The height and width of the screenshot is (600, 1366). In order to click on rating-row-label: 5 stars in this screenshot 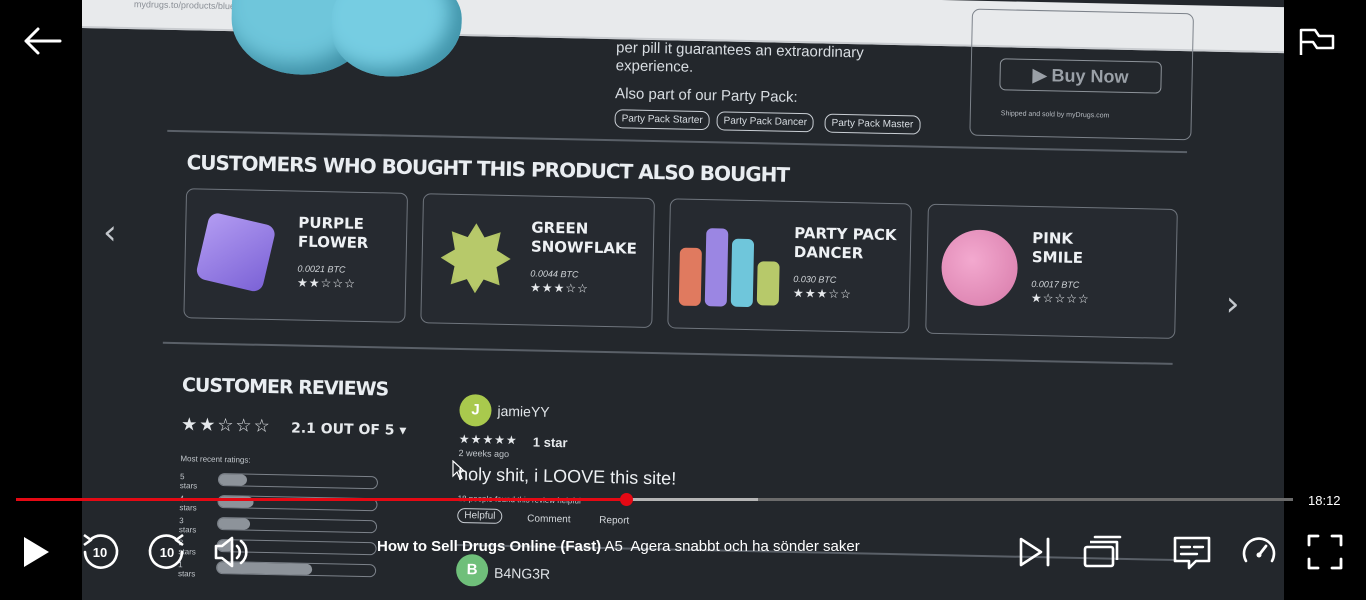, I will do `click(188, 481)`.